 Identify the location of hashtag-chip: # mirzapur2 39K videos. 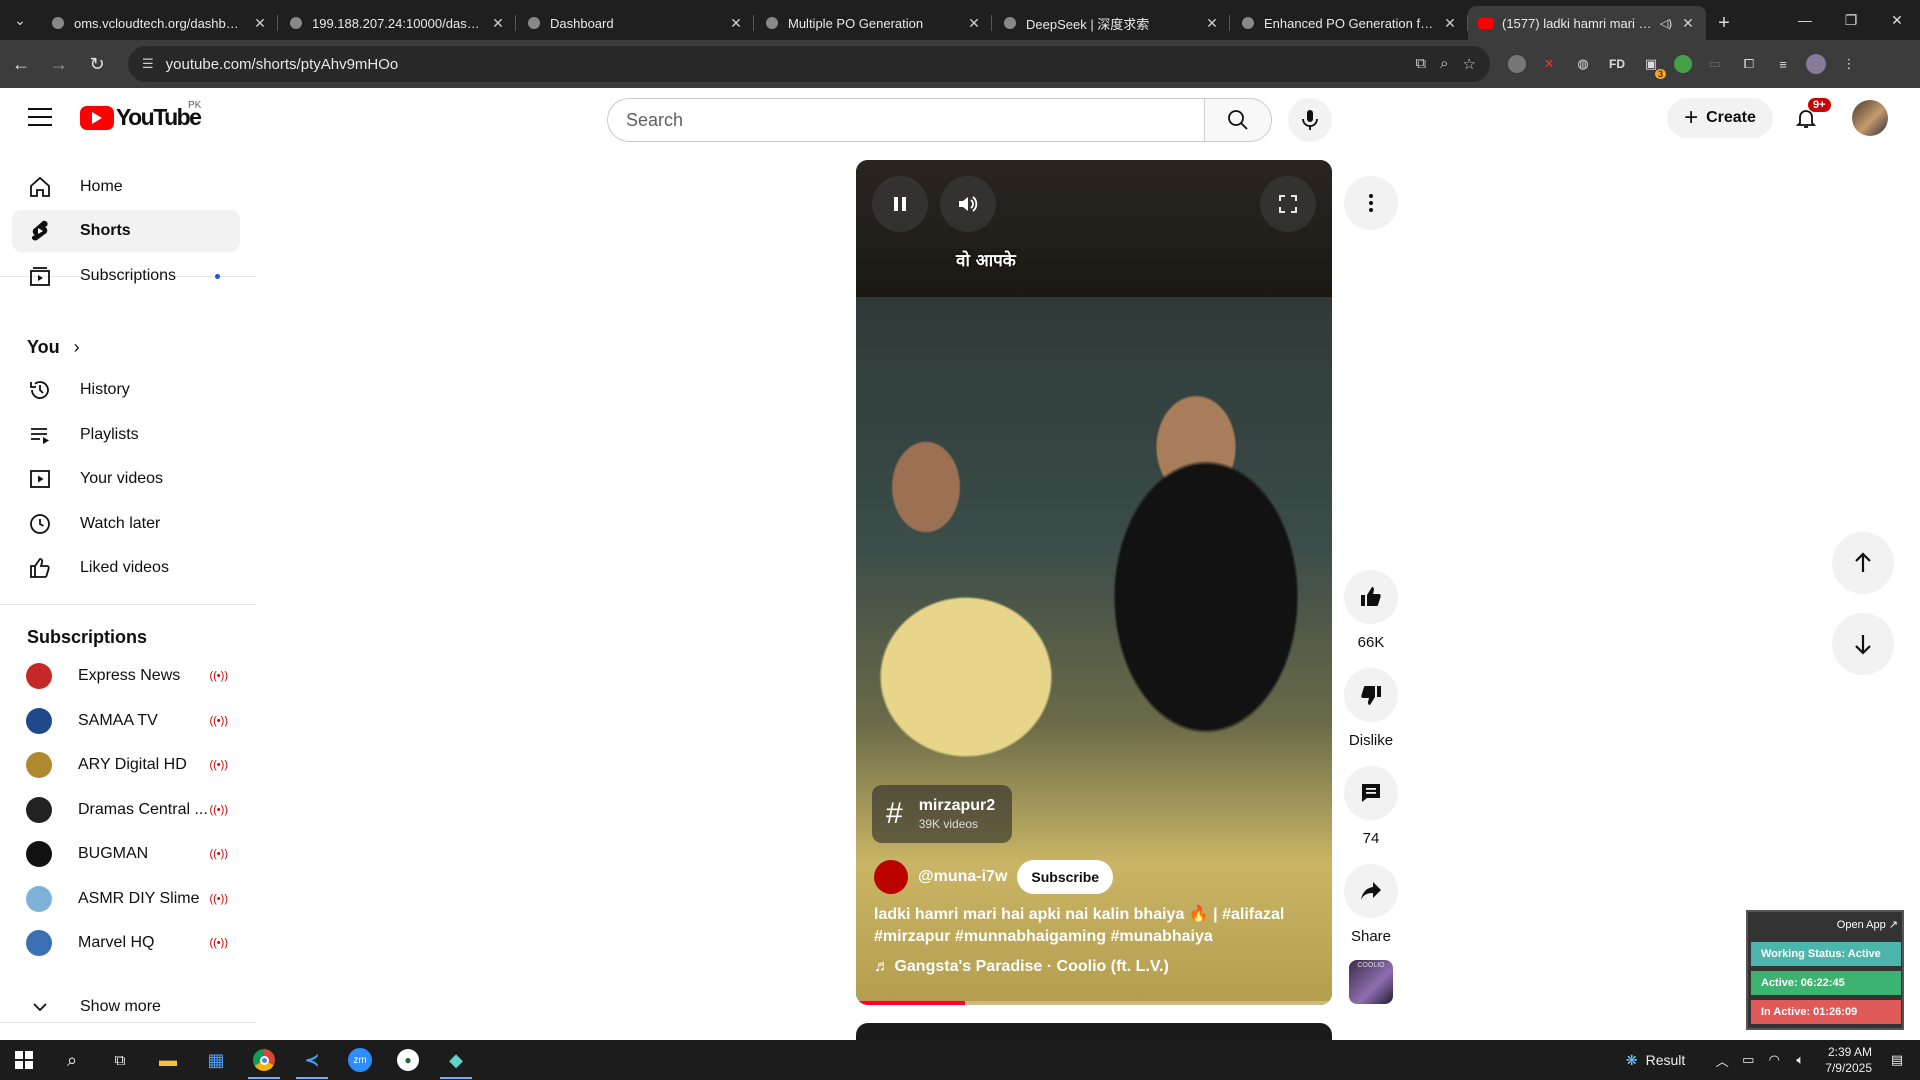
(942, 814).